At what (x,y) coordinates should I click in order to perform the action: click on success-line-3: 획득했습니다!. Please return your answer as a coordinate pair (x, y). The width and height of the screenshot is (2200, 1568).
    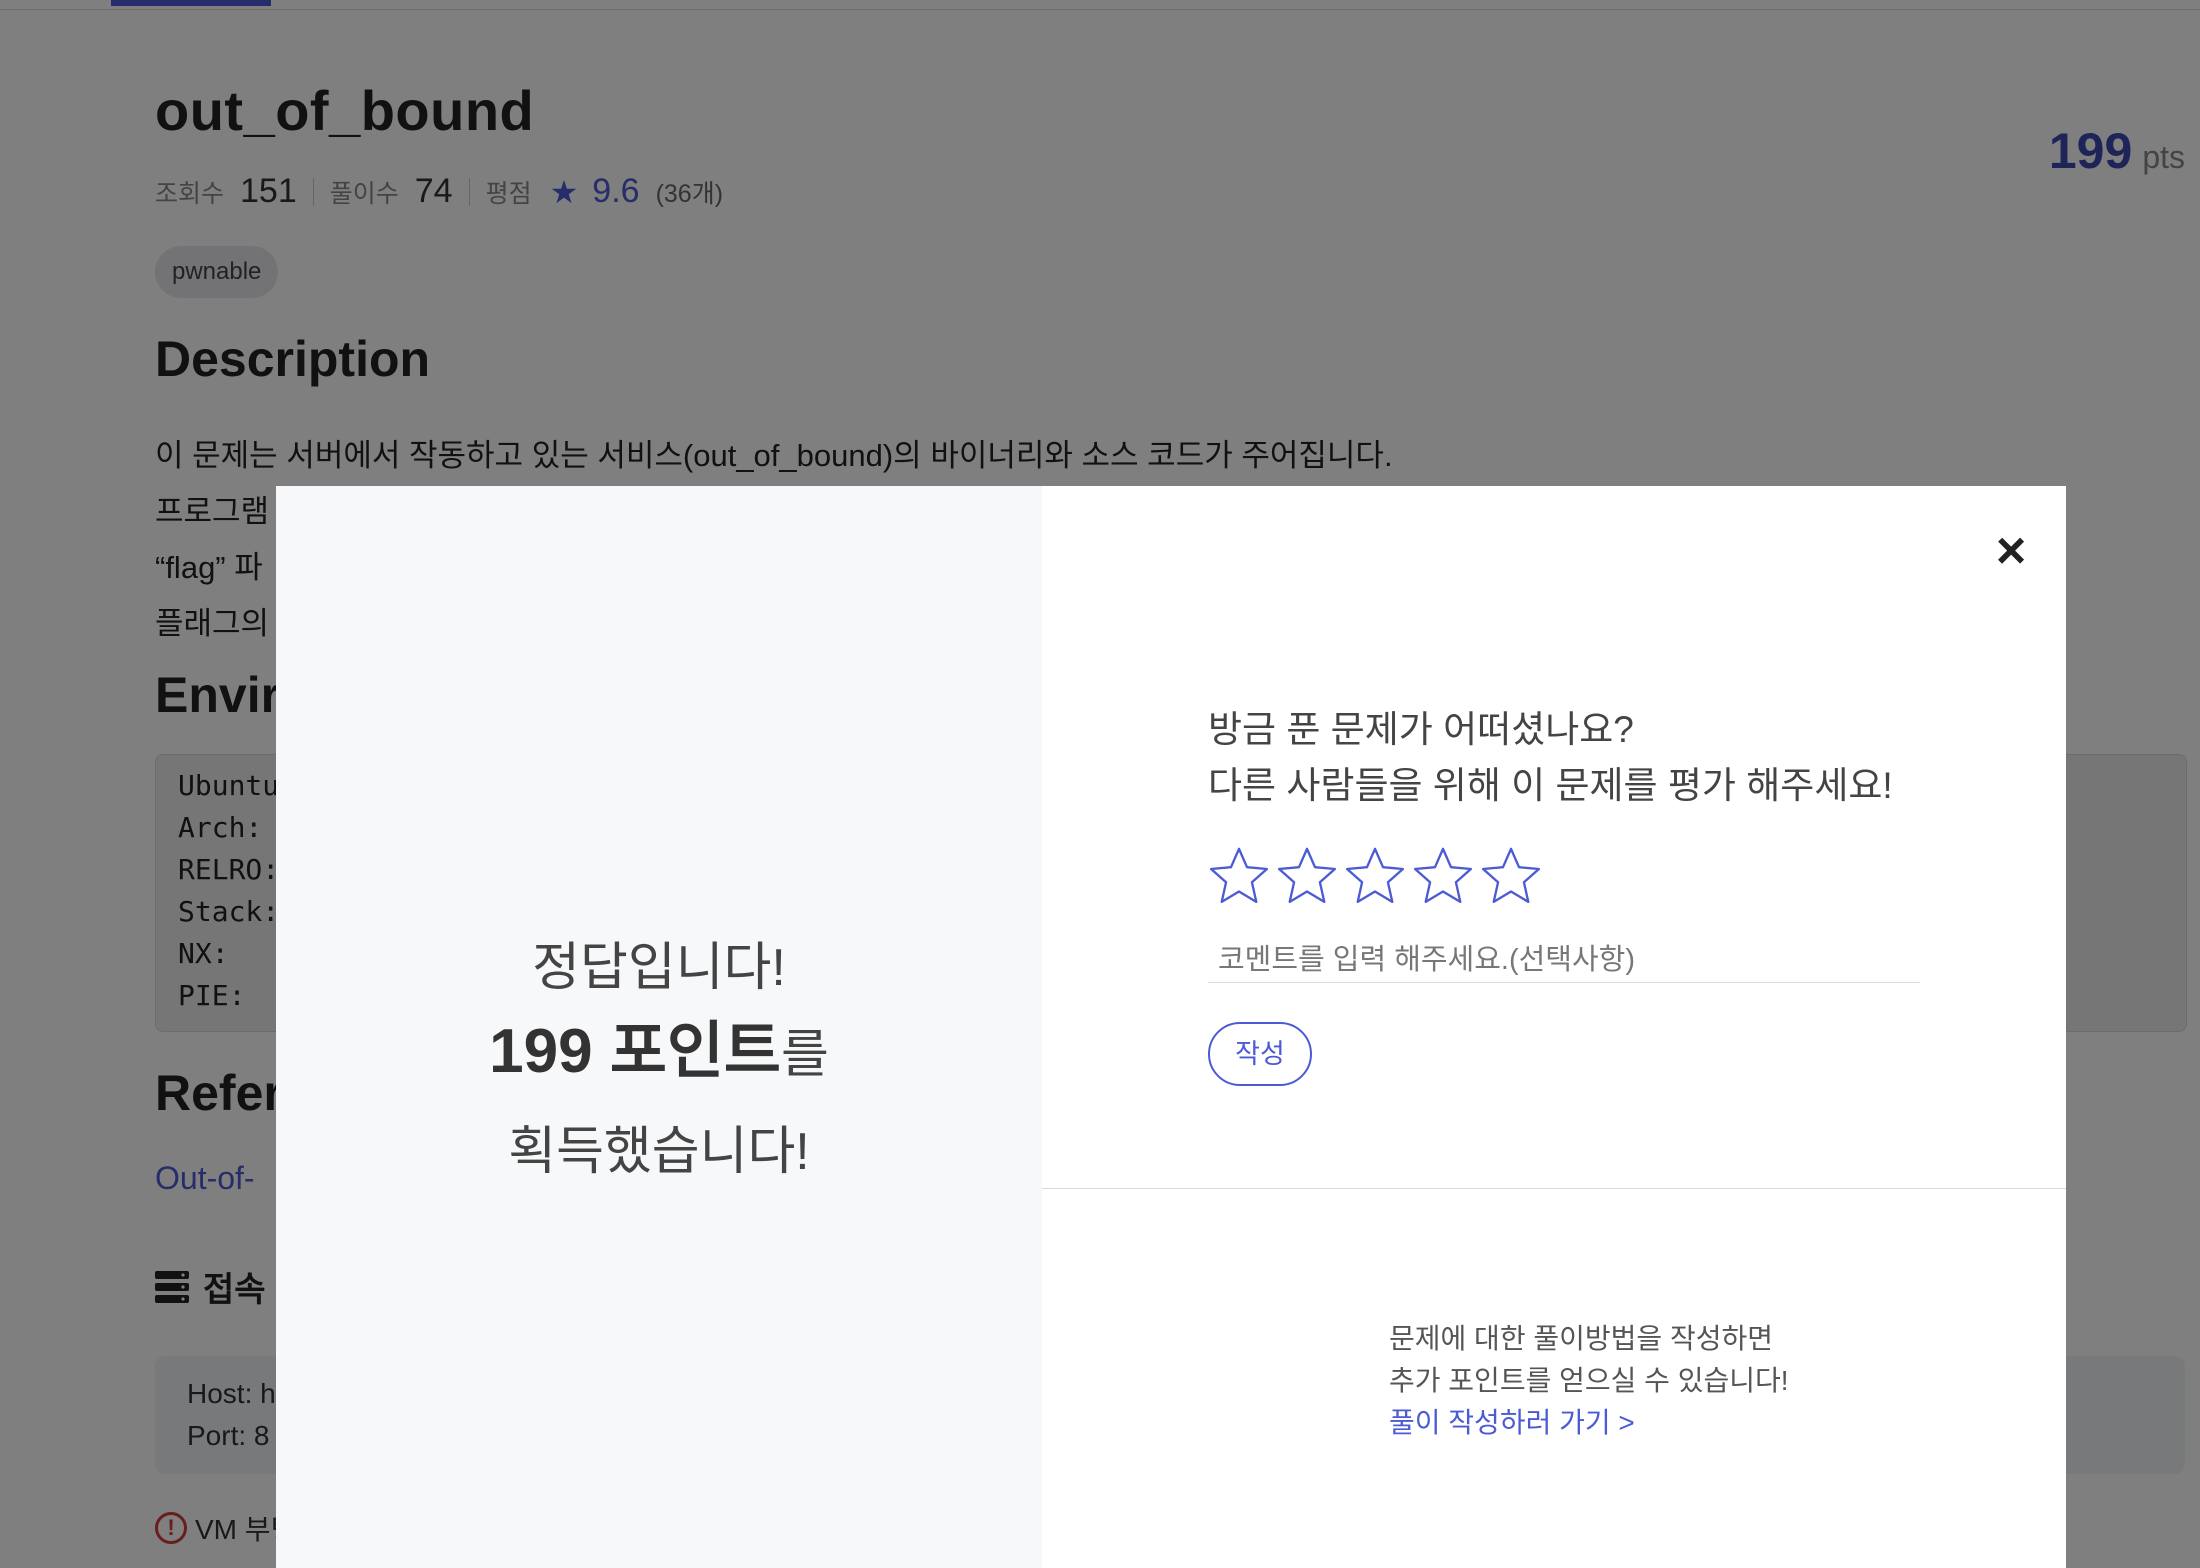
    Looking at the image, I should click on (659, 1152).